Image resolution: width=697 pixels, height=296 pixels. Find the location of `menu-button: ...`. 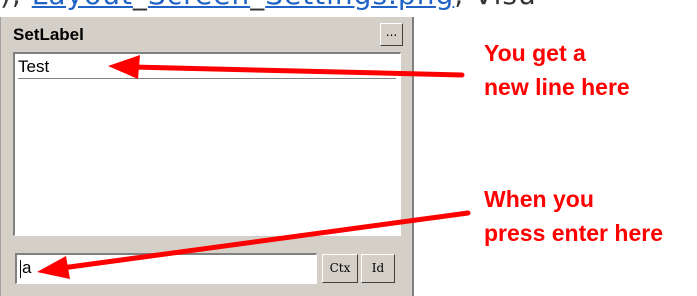

menu-button: ... is located at coordinates (391, 34).